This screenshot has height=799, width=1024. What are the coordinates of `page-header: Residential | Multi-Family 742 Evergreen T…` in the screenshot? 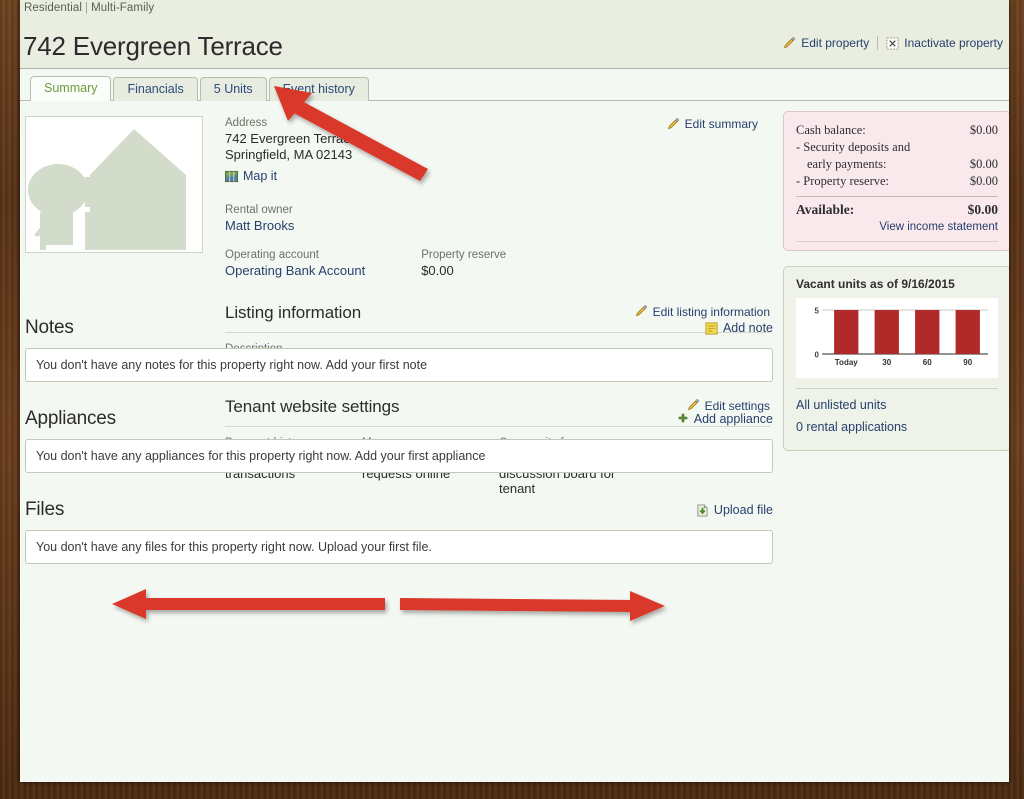 It's located at (514, 34).